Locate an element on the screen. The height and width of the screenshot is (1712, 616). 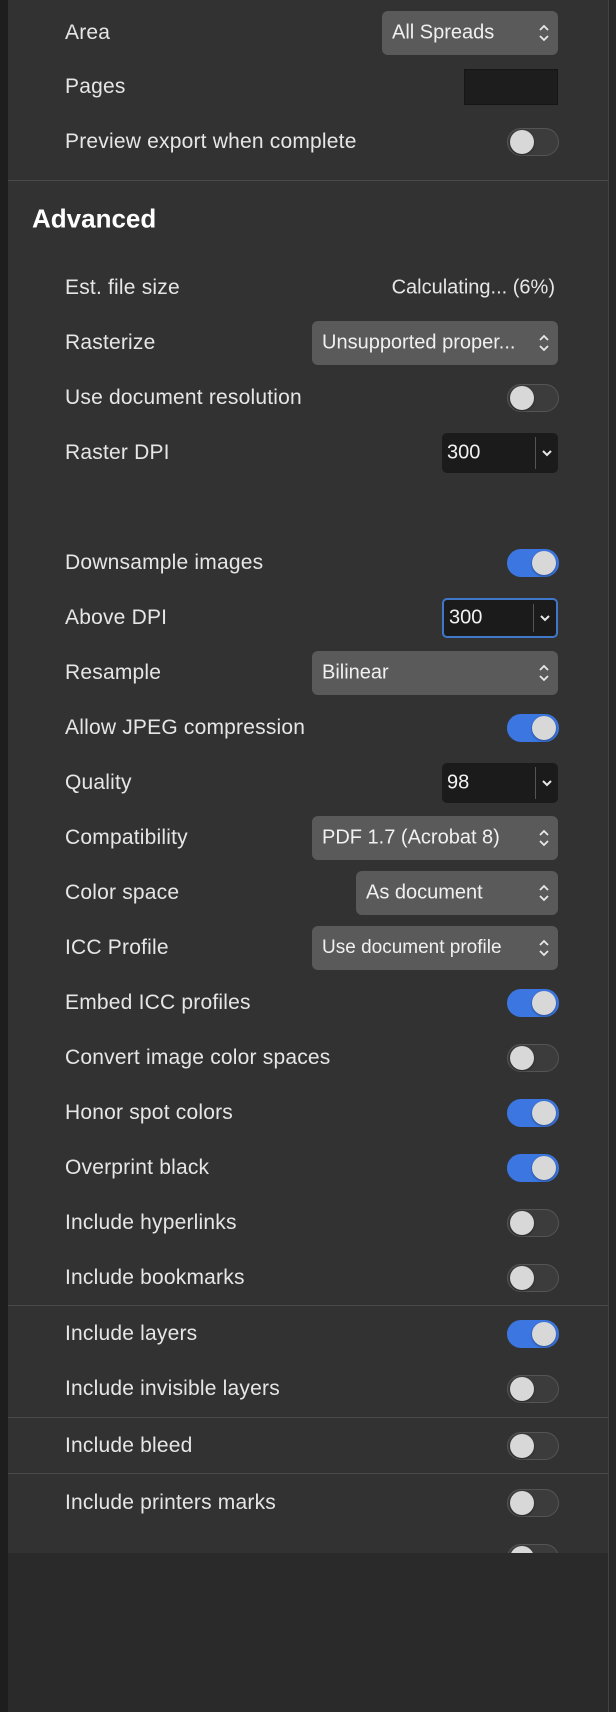
preview-export-label: Preview export when complete is located at coordinates (211, 141).